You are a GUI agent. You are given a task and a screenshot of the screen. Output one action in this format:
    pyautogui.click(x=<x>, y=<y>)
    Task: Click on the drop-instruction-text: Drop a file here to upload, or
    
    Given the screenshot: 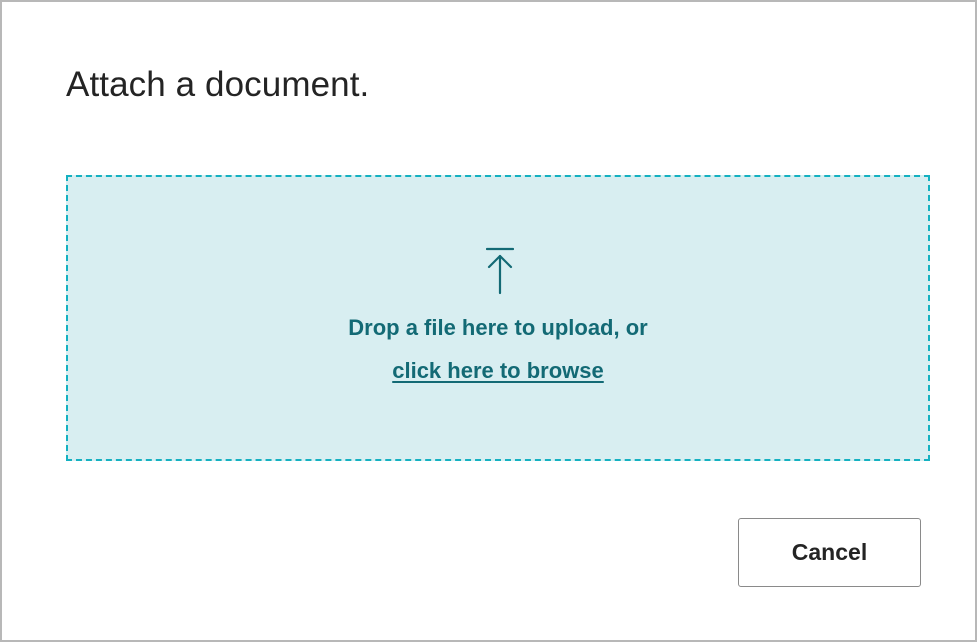 What is the action you would take?
    pyautogui.click(x=498, y=327)
    